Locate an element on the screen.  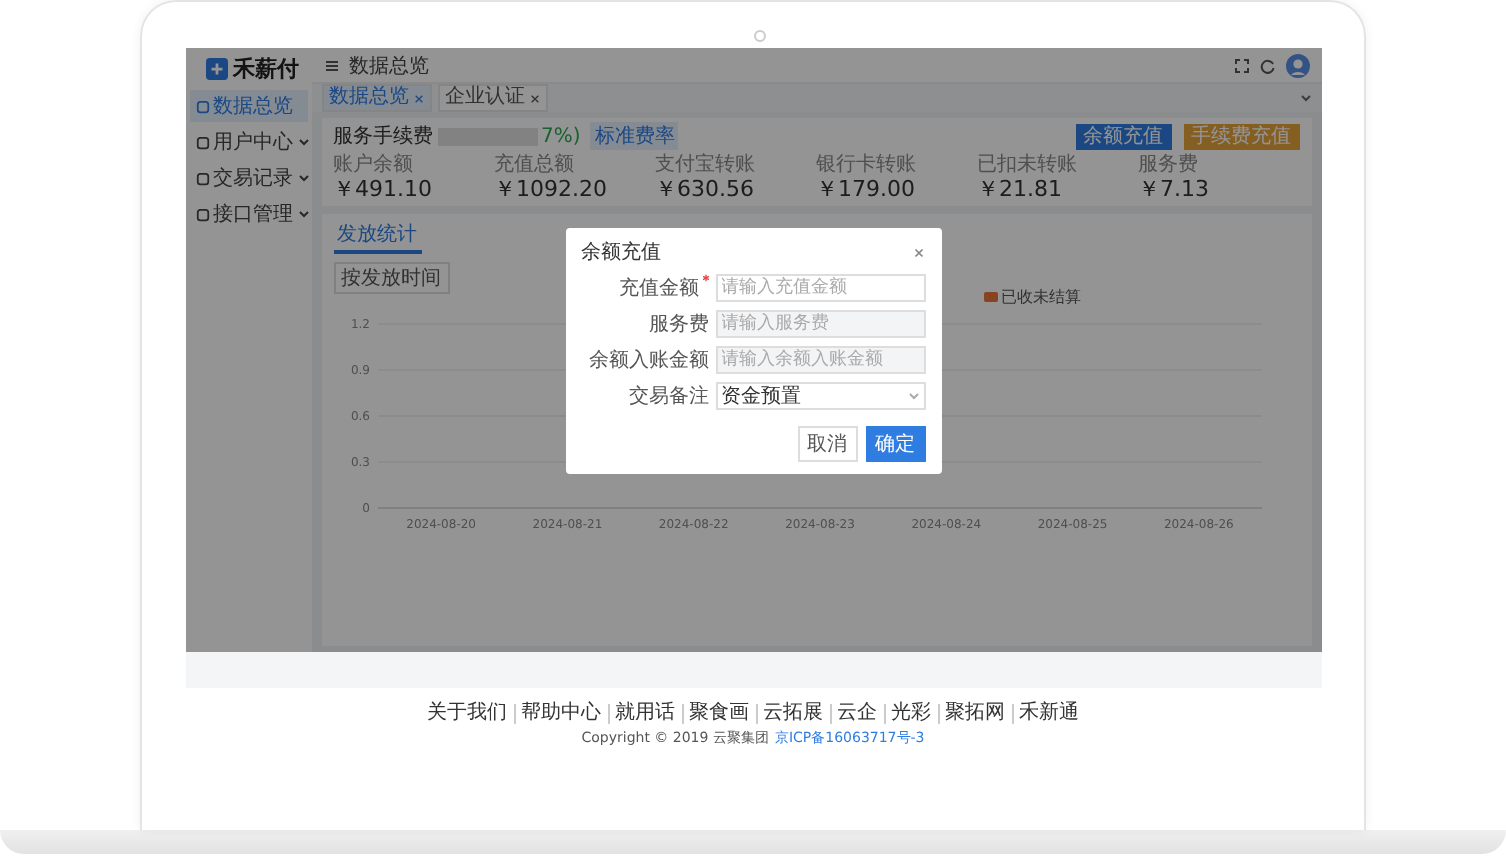
stat-value: ￥491.10 is located at coordinates (383, 190).